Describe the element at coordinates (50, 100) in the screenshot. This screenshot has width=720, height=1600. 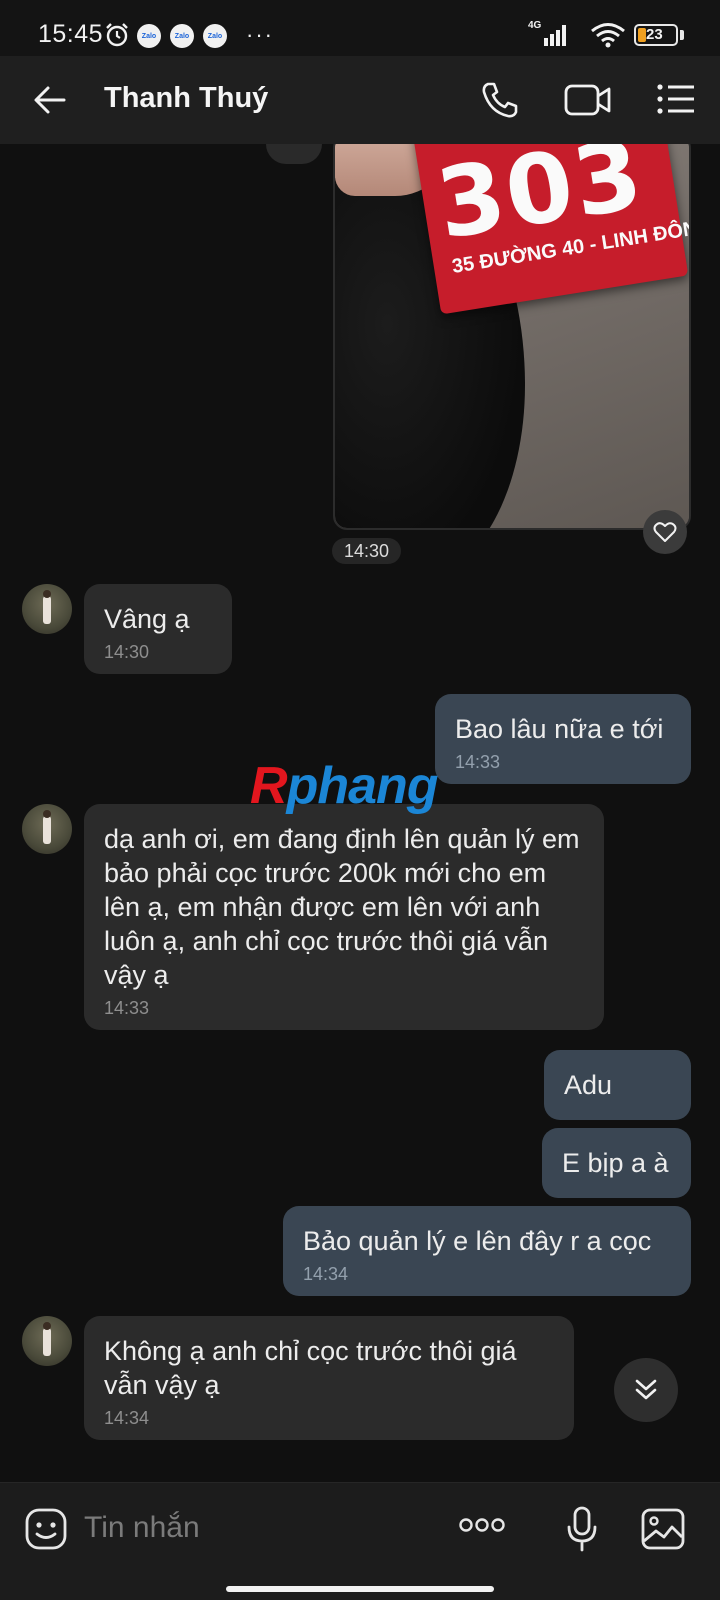
I see `back-arrow-icon` at that location.